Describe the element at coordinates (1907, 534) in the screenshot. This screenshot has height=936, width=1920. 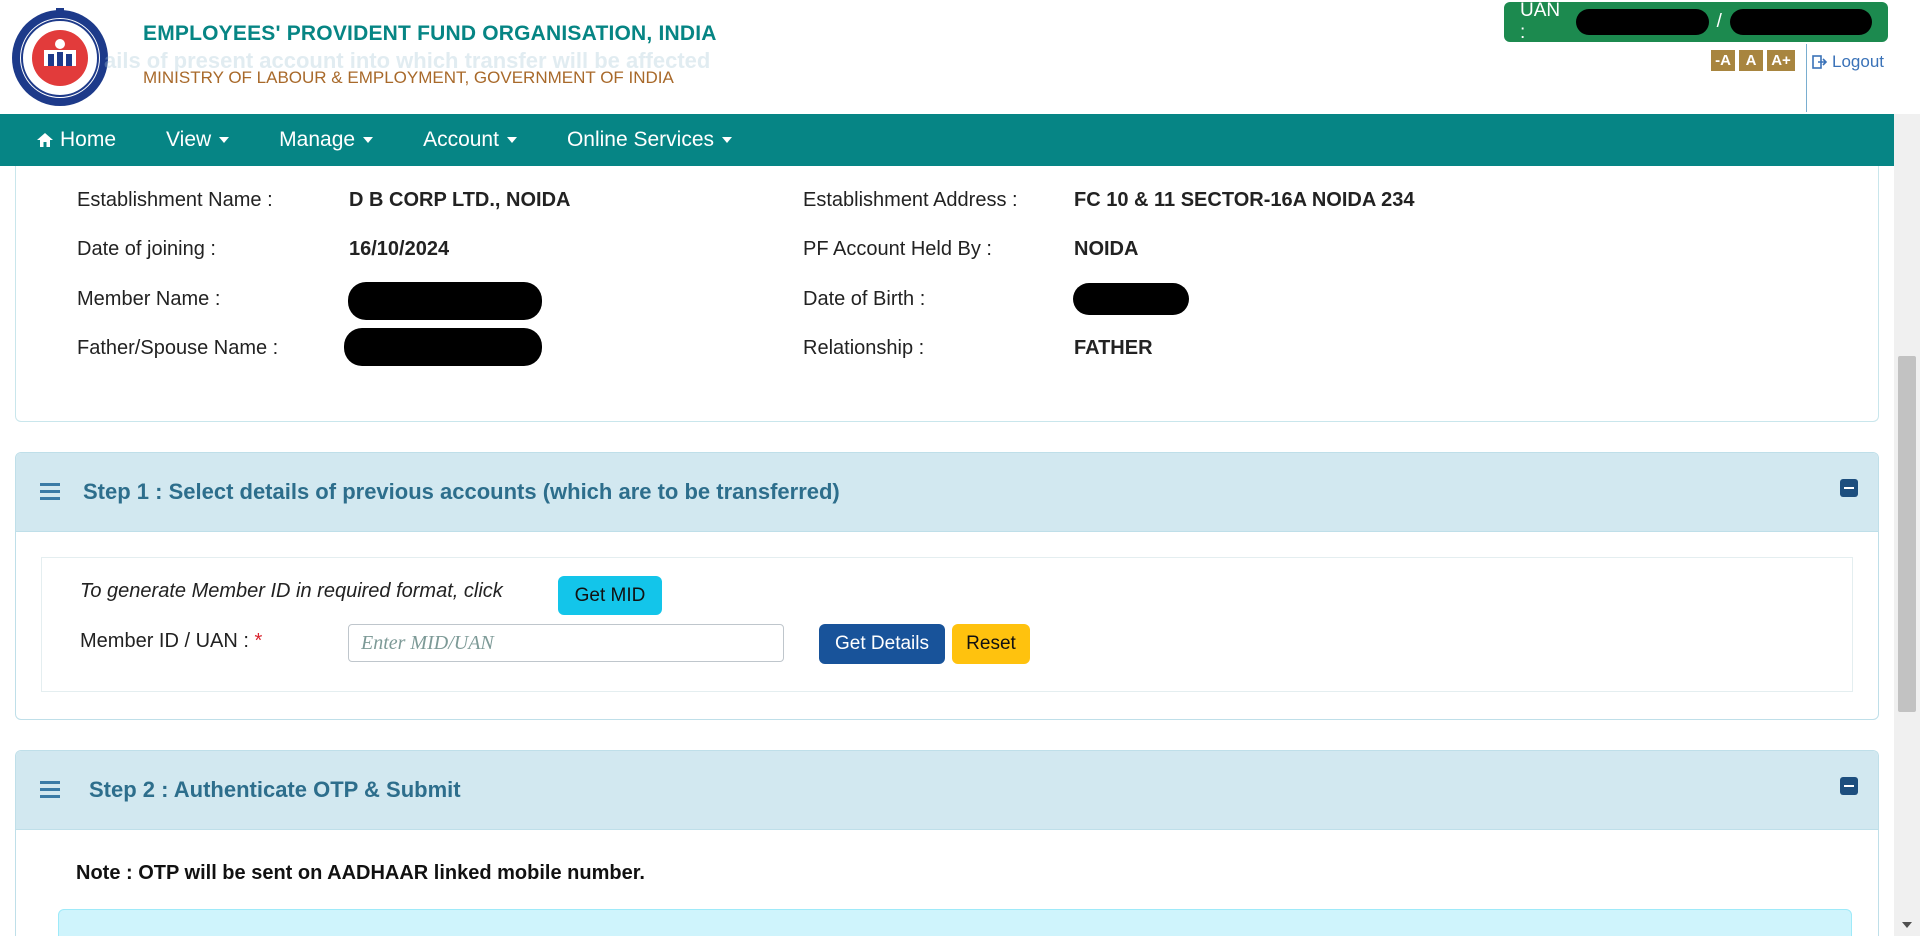
I see `scroll-thumb` at that location.